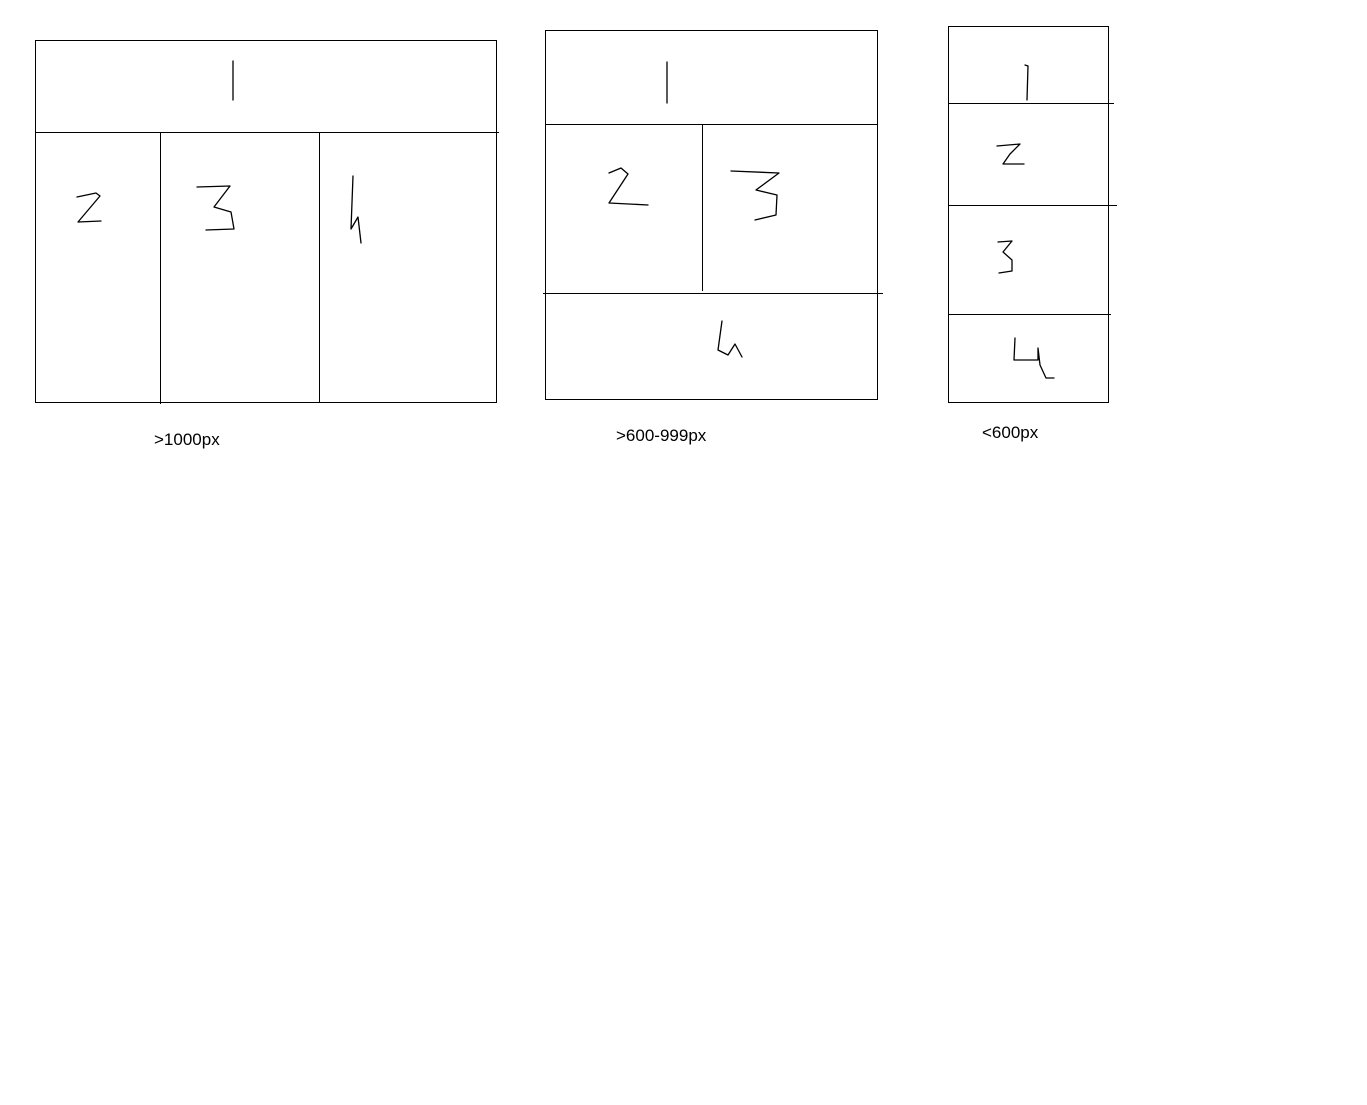 The height and width of the screenshot is (1105, 1367). I want to click on layout-small-caption: <600px, so click(1010, 432).